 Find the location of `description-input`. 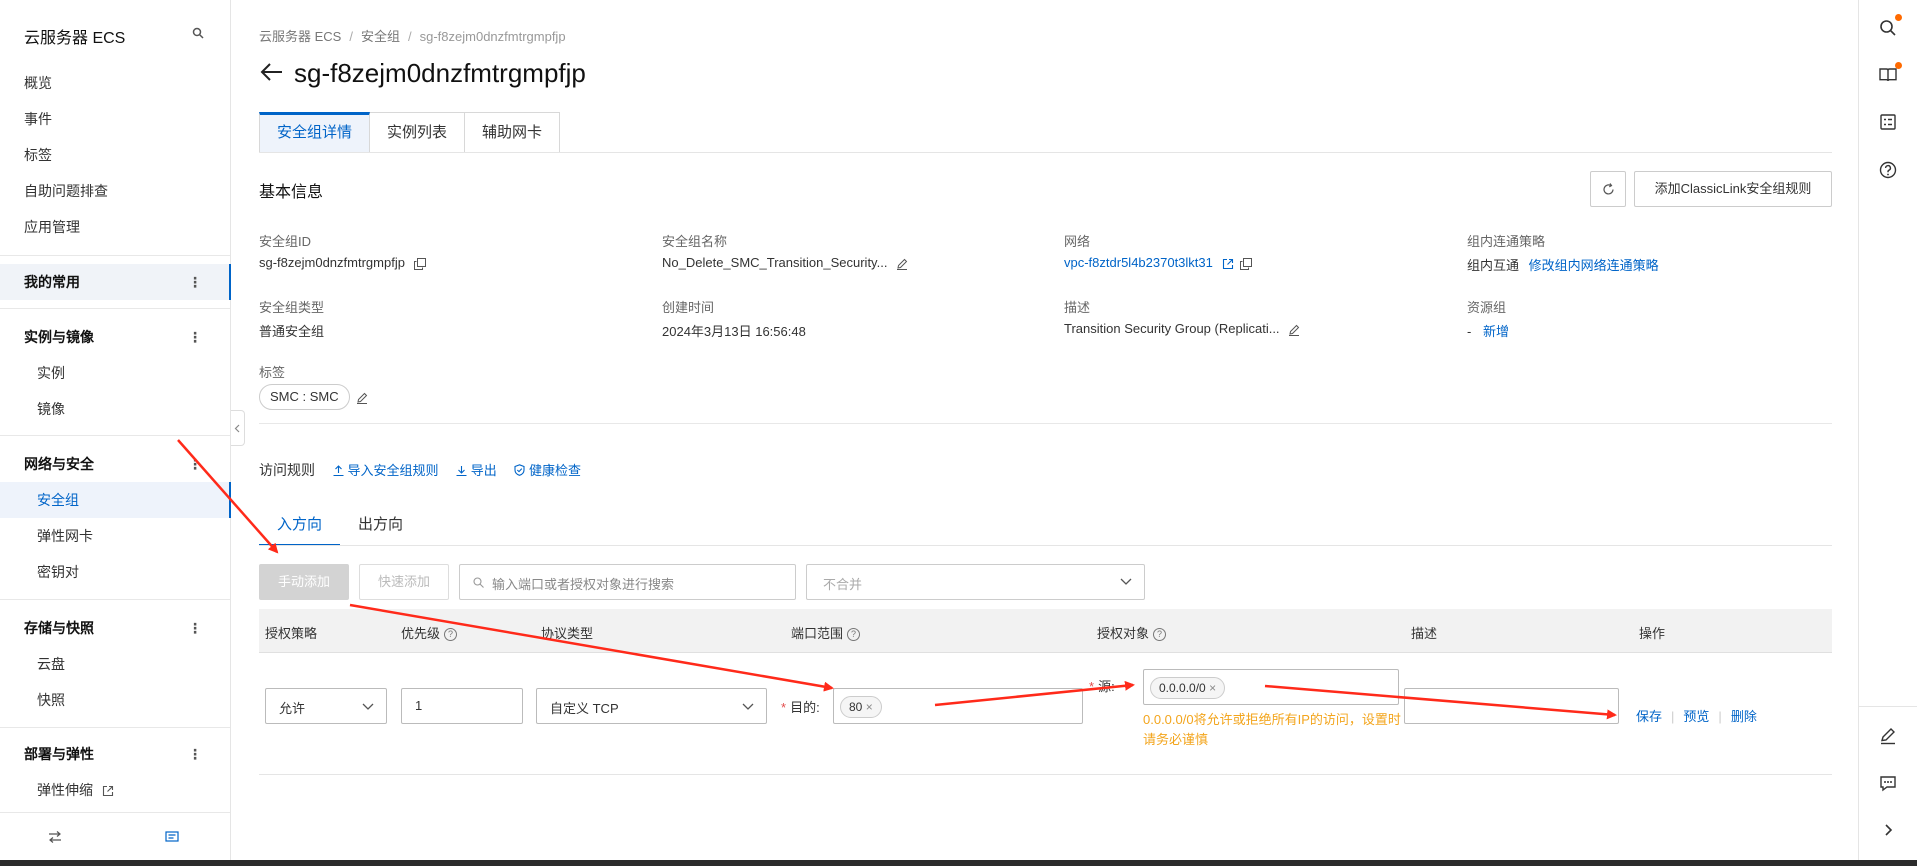

description-input is located at coordinates (1511, 706).